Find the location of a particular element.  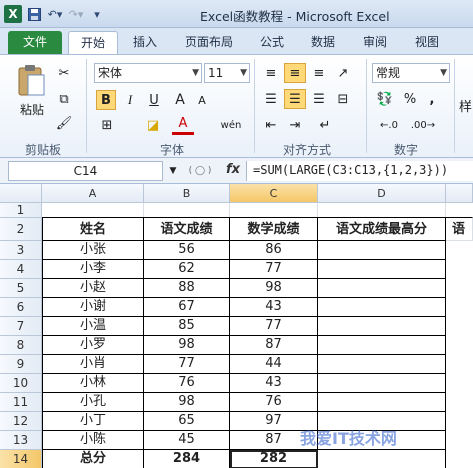

bold-button: B is located at coordinates (106, 100).